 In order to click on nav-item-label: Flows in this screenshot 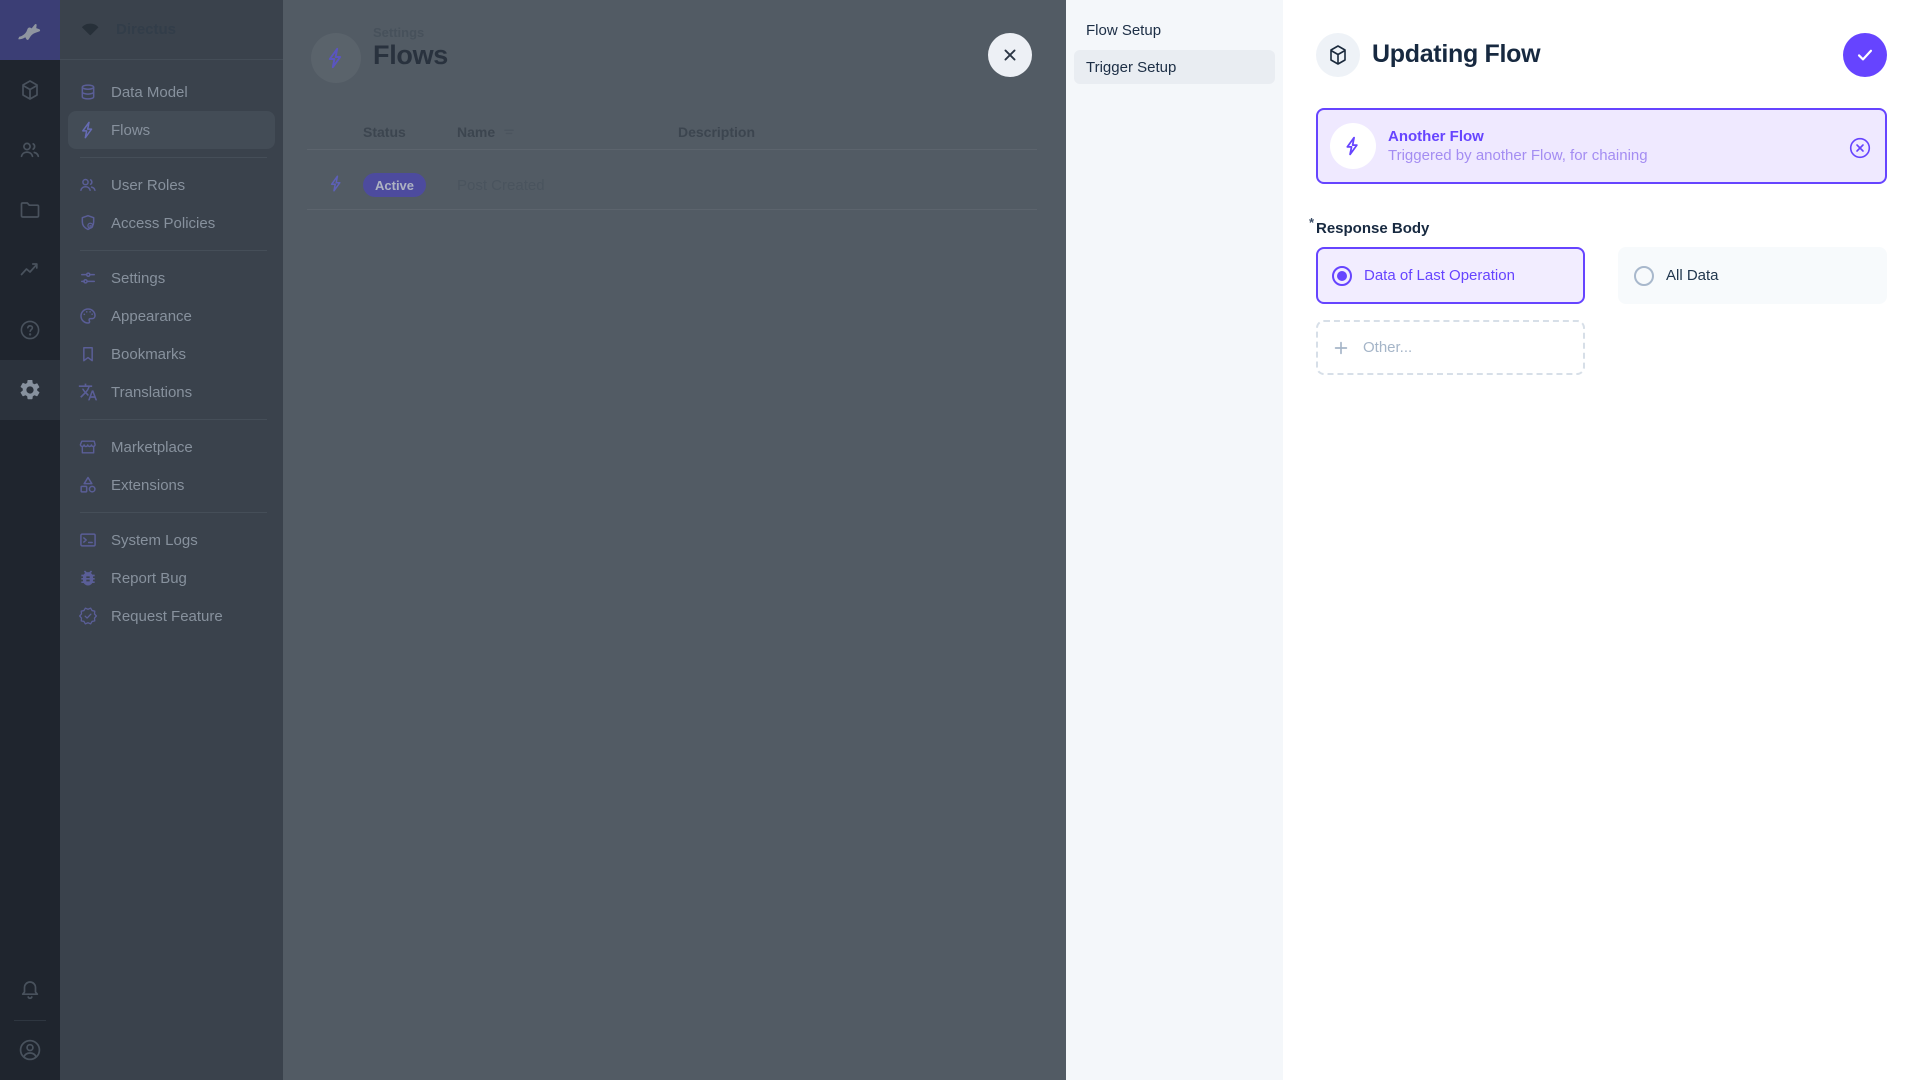, I will do `click(131, 130)`.